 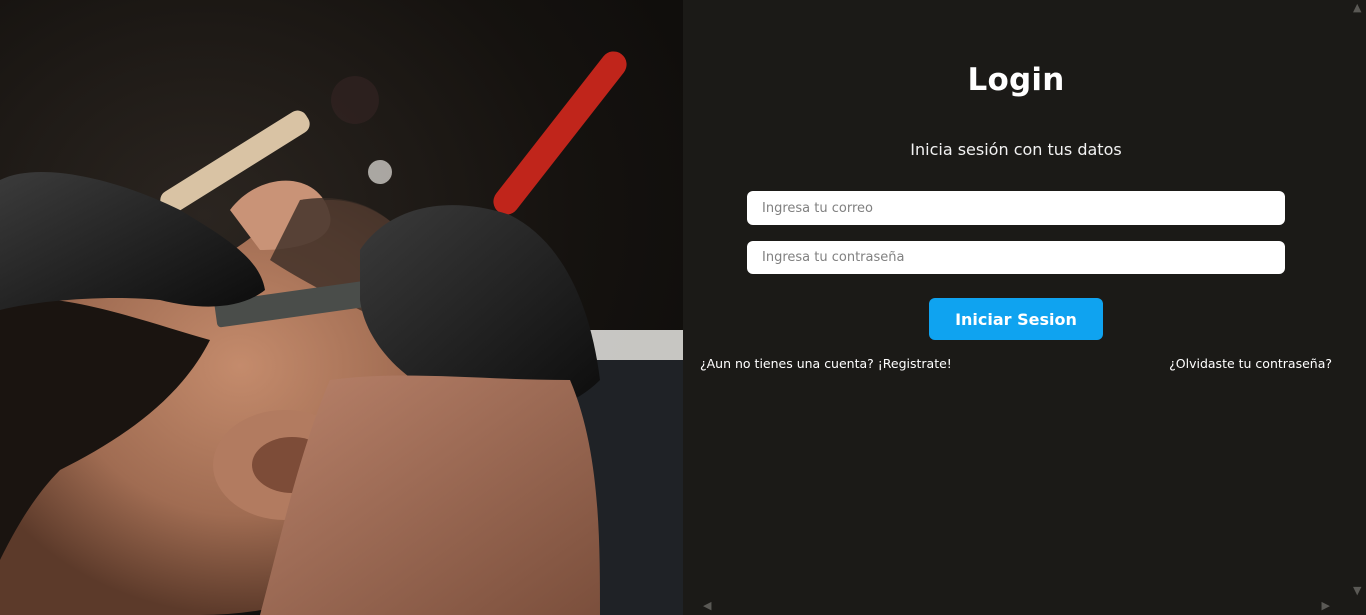 I want to click on register-link: ¿Aun no tienes una cuenta? ¡Registrate!, so click(x=826, y=363).